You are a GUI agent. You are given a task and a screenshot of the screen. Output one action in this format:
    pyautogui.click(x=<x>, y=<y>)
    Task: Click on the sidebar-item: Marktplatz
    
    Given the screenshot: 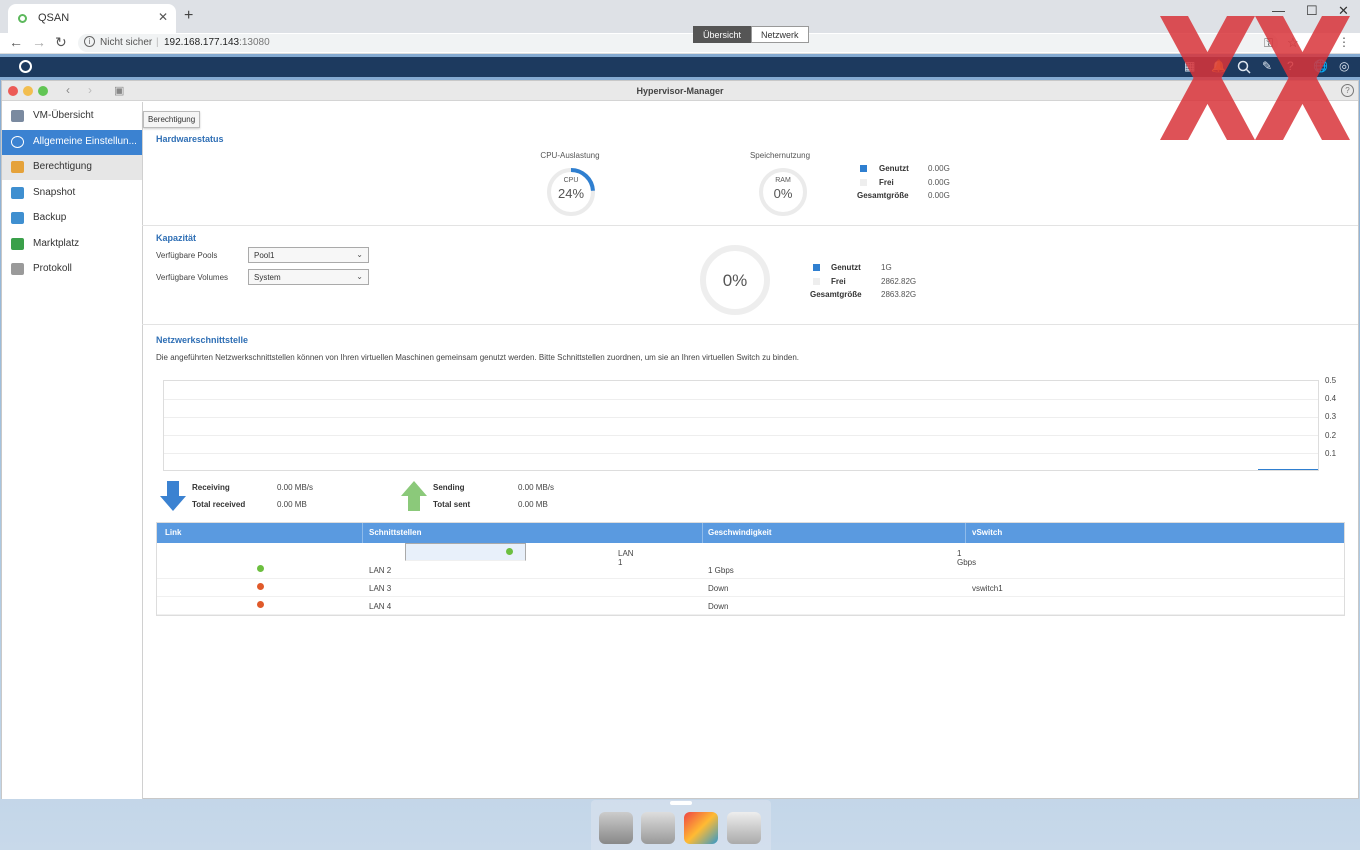 What is the action you would take?
    pyautogui.click(x=72, y=244)
    